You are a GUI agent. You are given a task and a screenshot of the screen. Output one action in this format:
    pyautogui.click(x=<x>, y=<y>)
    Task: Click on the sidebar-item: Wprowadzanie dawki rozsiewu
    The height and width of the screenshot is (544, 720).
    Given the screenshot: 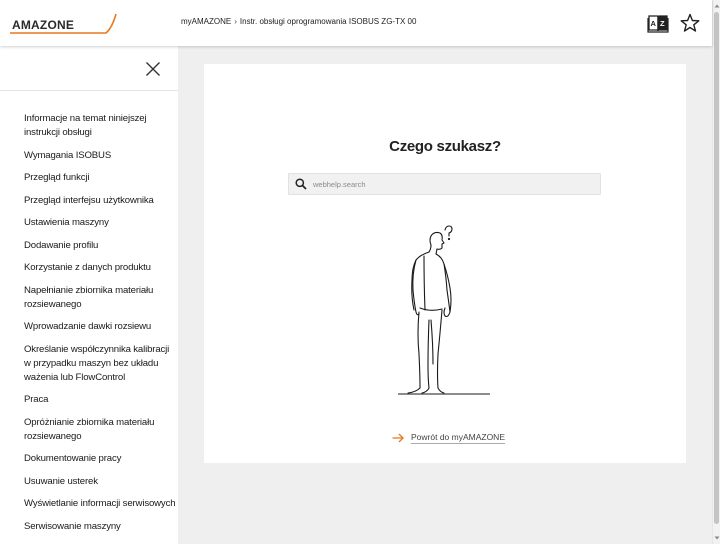 What is the action you would take?
    pyautogui.click(x=100, y=327)
    